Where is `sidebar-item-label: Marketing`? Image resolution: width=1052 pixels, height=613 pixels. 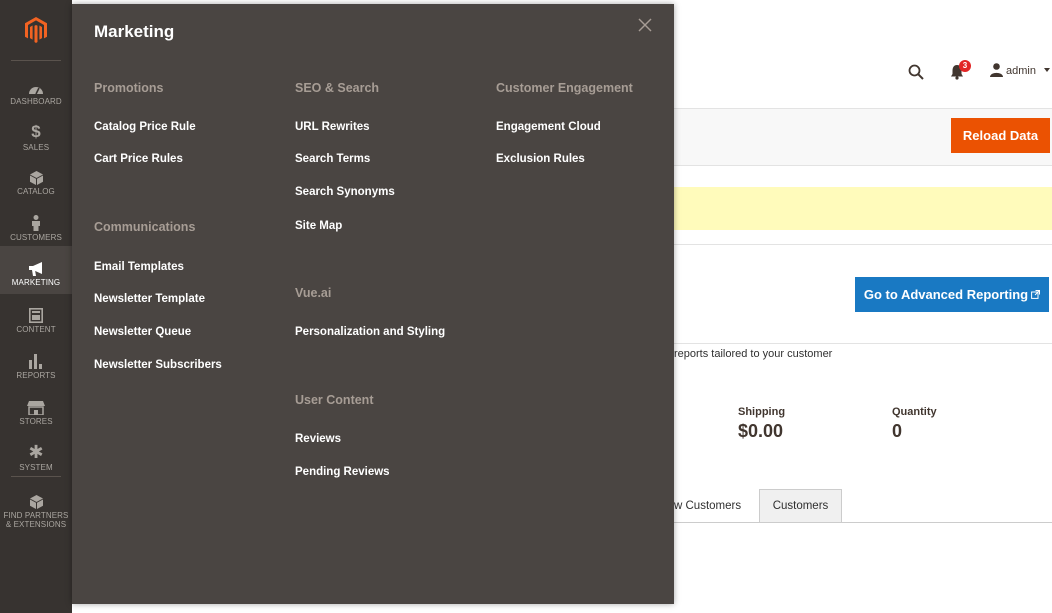 sidebar-item-label: Marketing is located at coordinates (36, 282).